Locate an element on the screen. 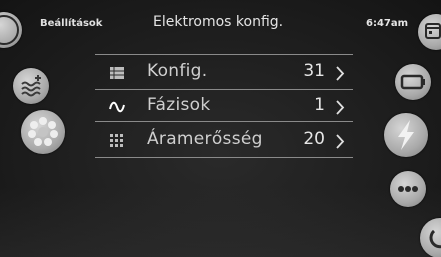 The height and width of the screenshot is (257, 441). power-button is located at coordinates (430, 237).